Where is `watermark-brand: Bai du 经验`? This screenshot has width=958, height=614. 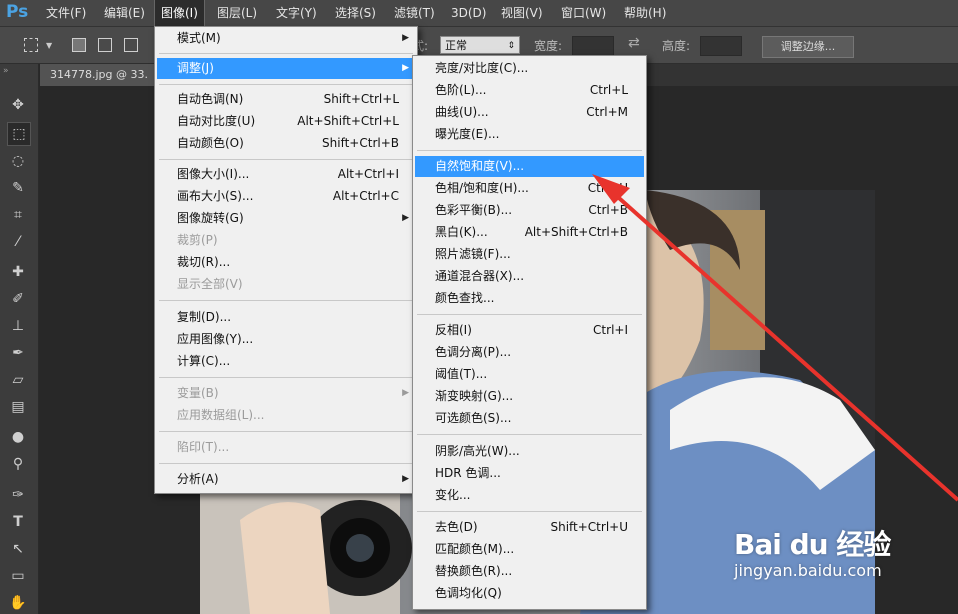
watermark-brand: Bai du 经验 is located at coordinates (812, 544).